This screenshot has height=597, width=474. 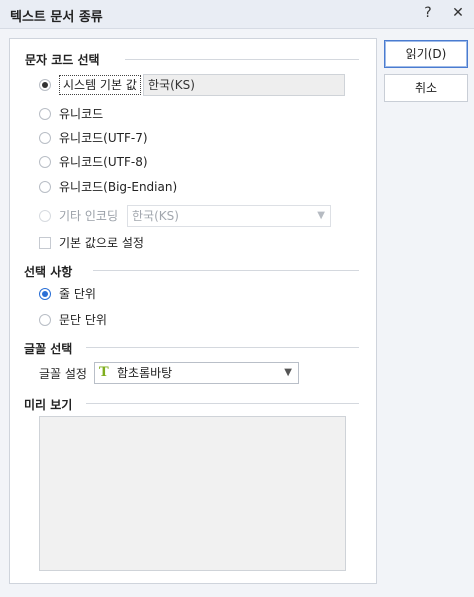 I want to click on options-section-title: 선택 사항, so click(x=51, y=271).